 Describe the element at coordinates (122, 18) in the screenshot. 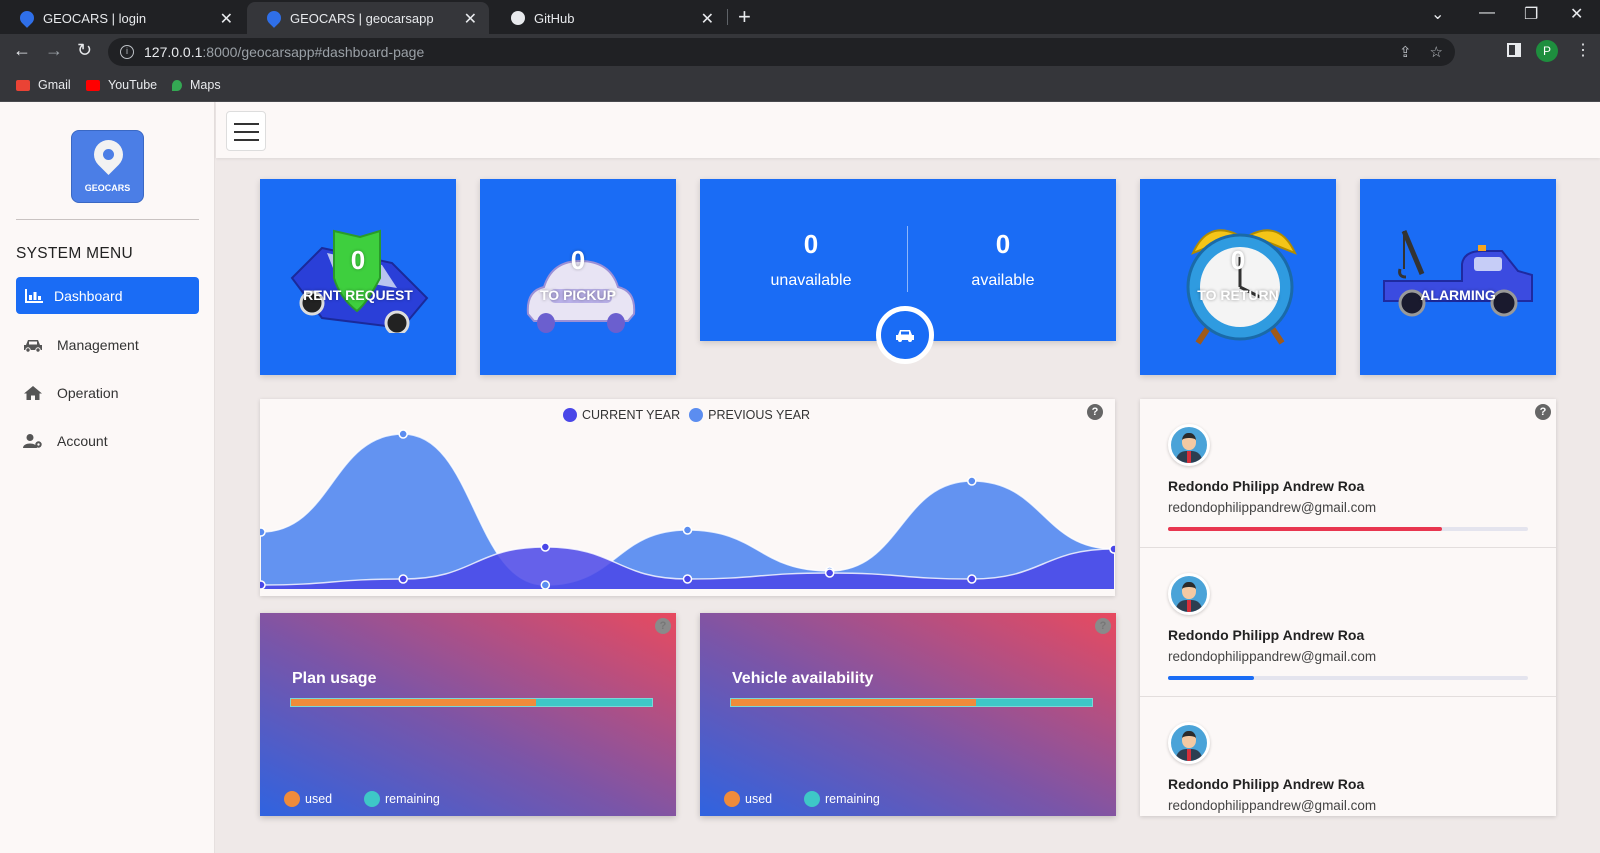

I see `tab-login: GEOCARS | login ✕` at that location.